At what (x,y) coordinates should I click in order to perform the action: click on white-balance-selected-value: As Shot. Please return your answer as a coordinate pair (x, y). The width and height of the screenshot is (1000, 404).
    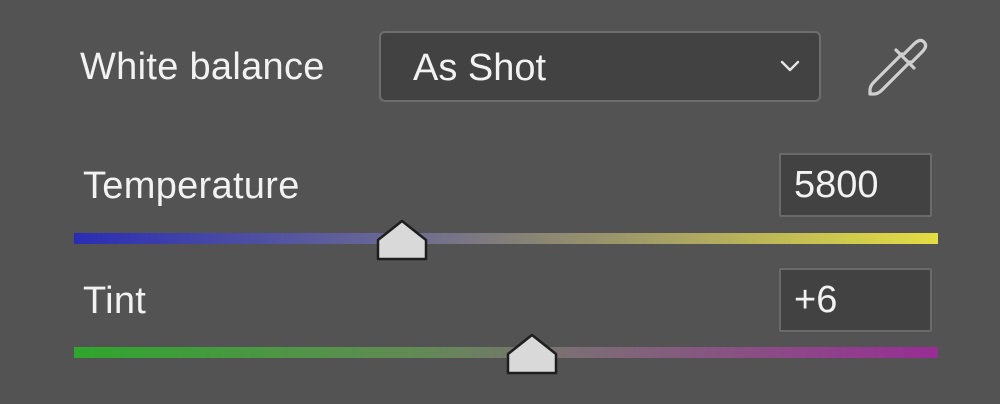
    Looking at the image, I should click on (480, 68).